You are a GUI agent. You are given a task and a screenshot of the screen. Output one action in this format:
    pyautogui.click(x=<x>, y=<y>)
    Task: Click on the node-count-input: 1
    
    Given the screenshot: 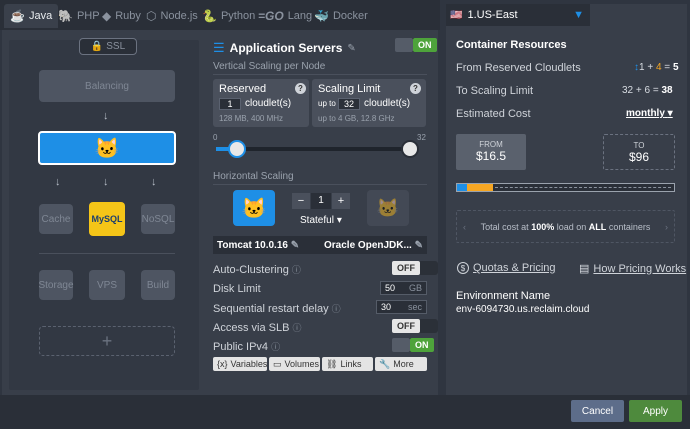 What is the action you would take?
    pyautogui.click(x=321, y=201)
    